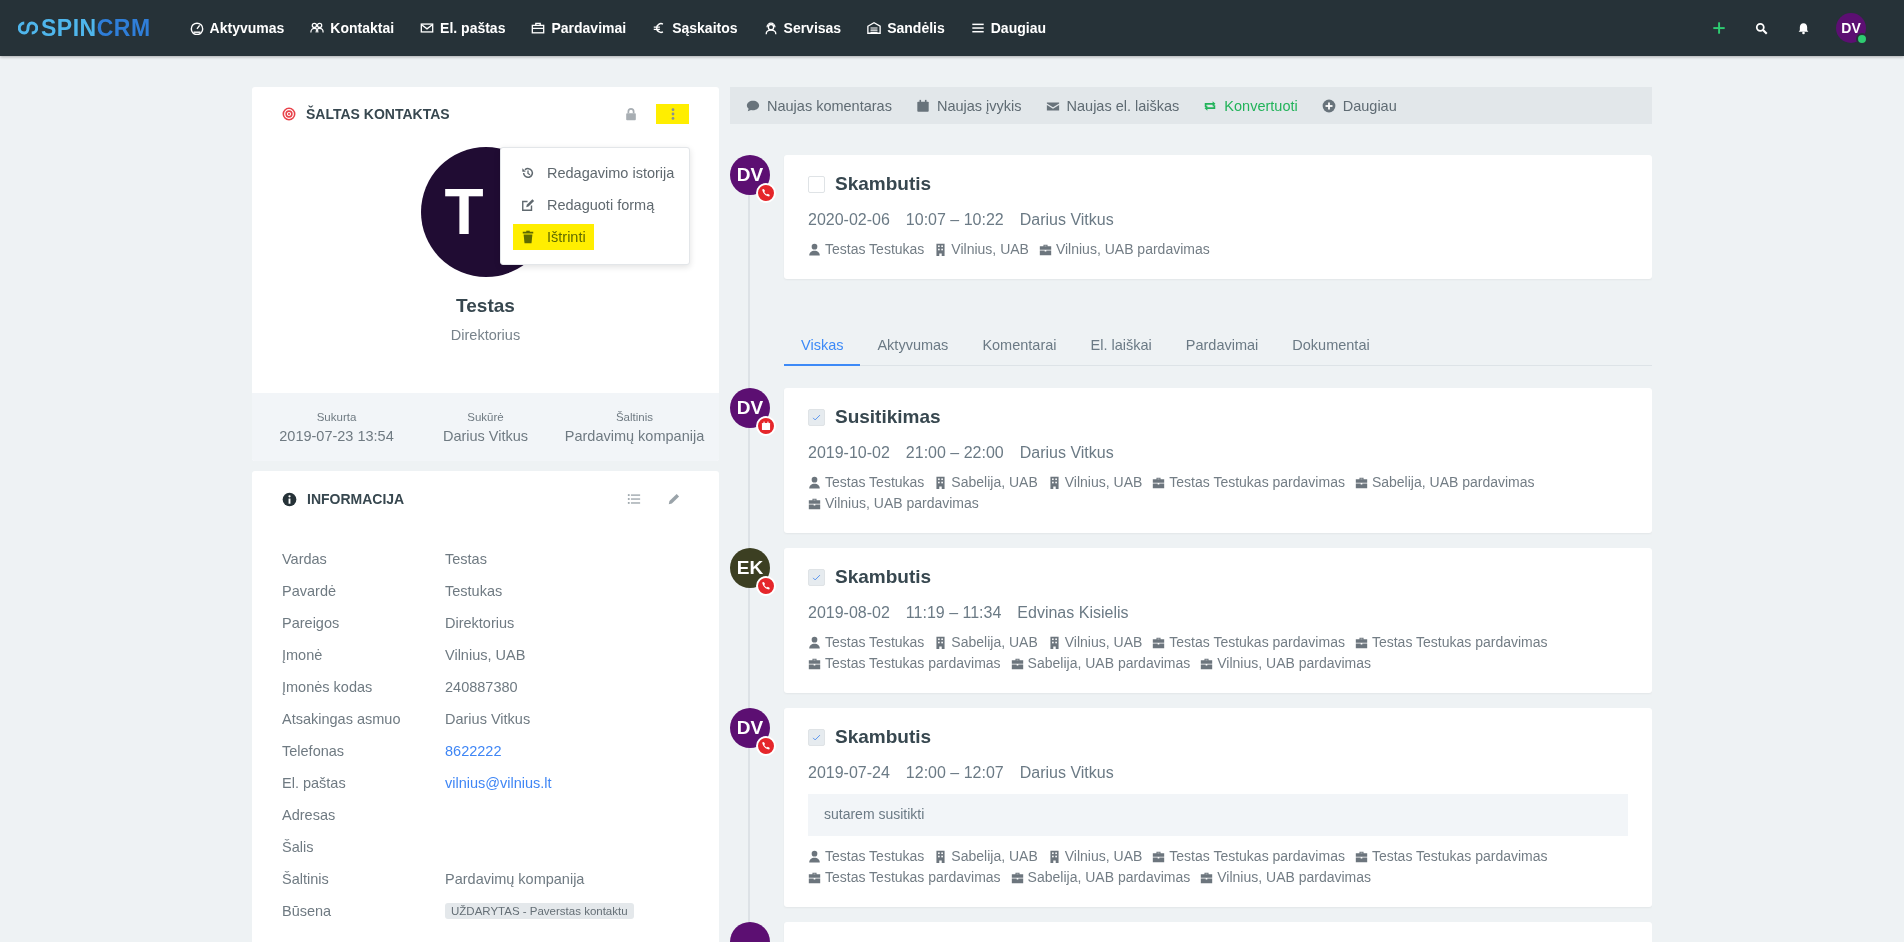 Image resolution: width=1904 pixels, height=942 pixels. I want to click on action-button: Naujas įvykis, so click(968, 105).